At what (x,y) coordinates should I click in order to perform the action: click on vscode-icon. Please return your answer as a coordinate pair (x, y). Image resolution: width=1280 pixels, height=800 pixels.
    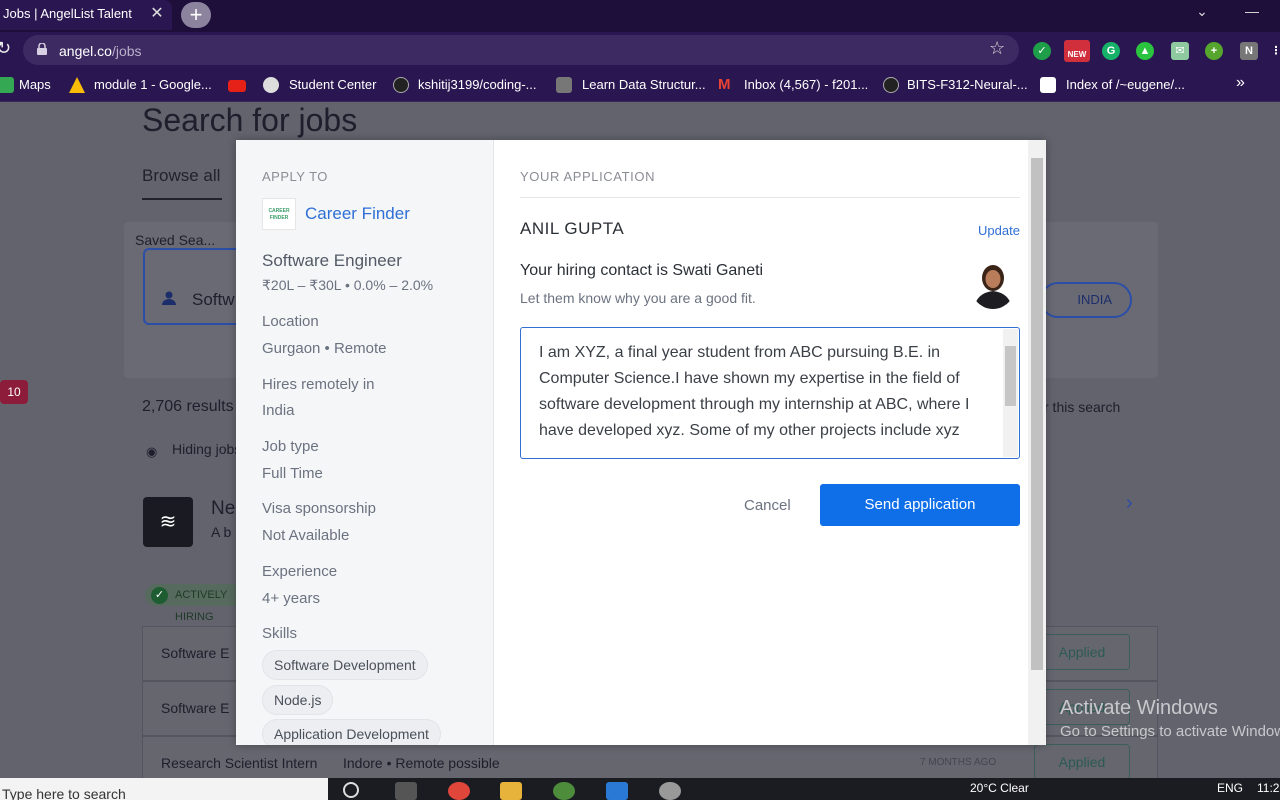
    Looking at the image, I should click on (617, 791).